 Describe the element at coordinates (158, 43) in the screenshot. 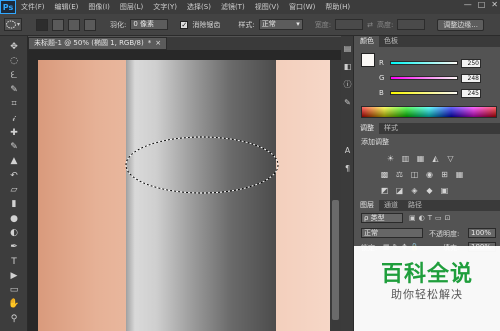

I see `close-tab-icon: ×` at that location.